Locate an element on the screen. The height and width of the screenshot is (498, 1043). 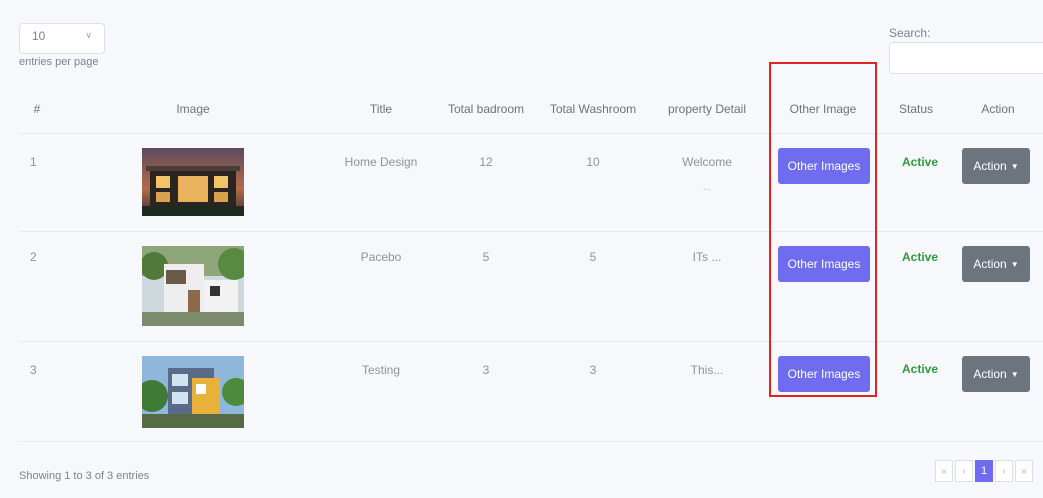
pagination-page-1: 1 is located at coordinates (984, 471).